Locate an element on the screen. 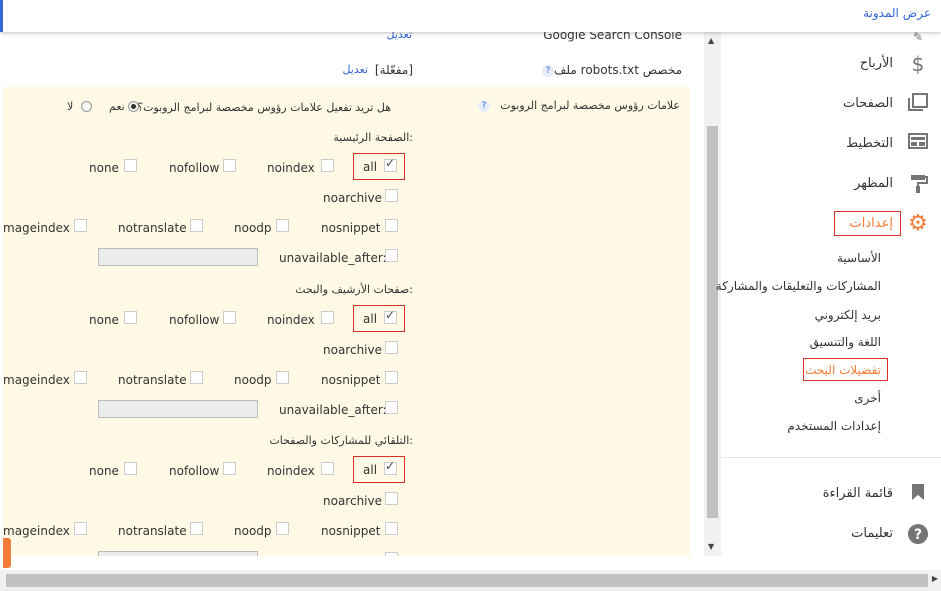 This screenshot has width=941, height=591. sidebar-item-layout: التخطيط is located at coordinates (869, 143).